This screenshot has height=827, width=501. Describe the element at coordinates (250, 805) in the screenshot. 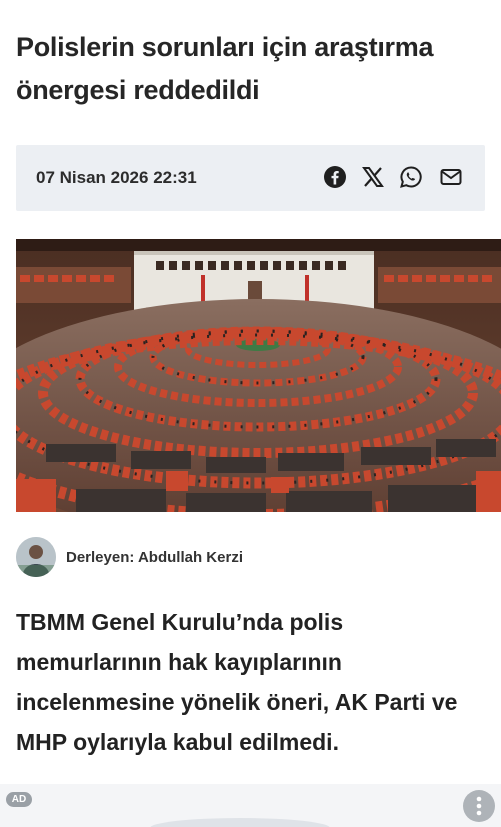

I see `ad-banner: AD` at that location.